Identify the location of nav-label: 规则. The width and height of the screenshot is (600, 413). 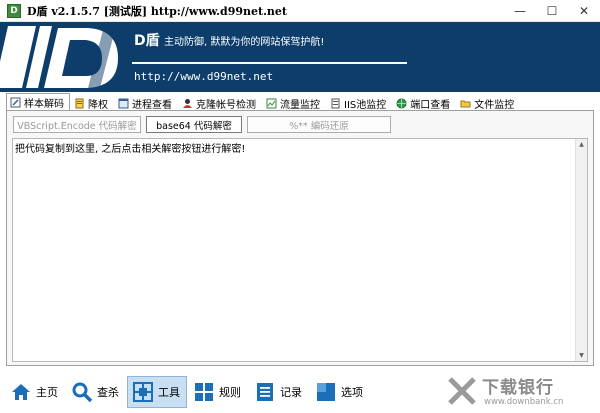
(230, 392).